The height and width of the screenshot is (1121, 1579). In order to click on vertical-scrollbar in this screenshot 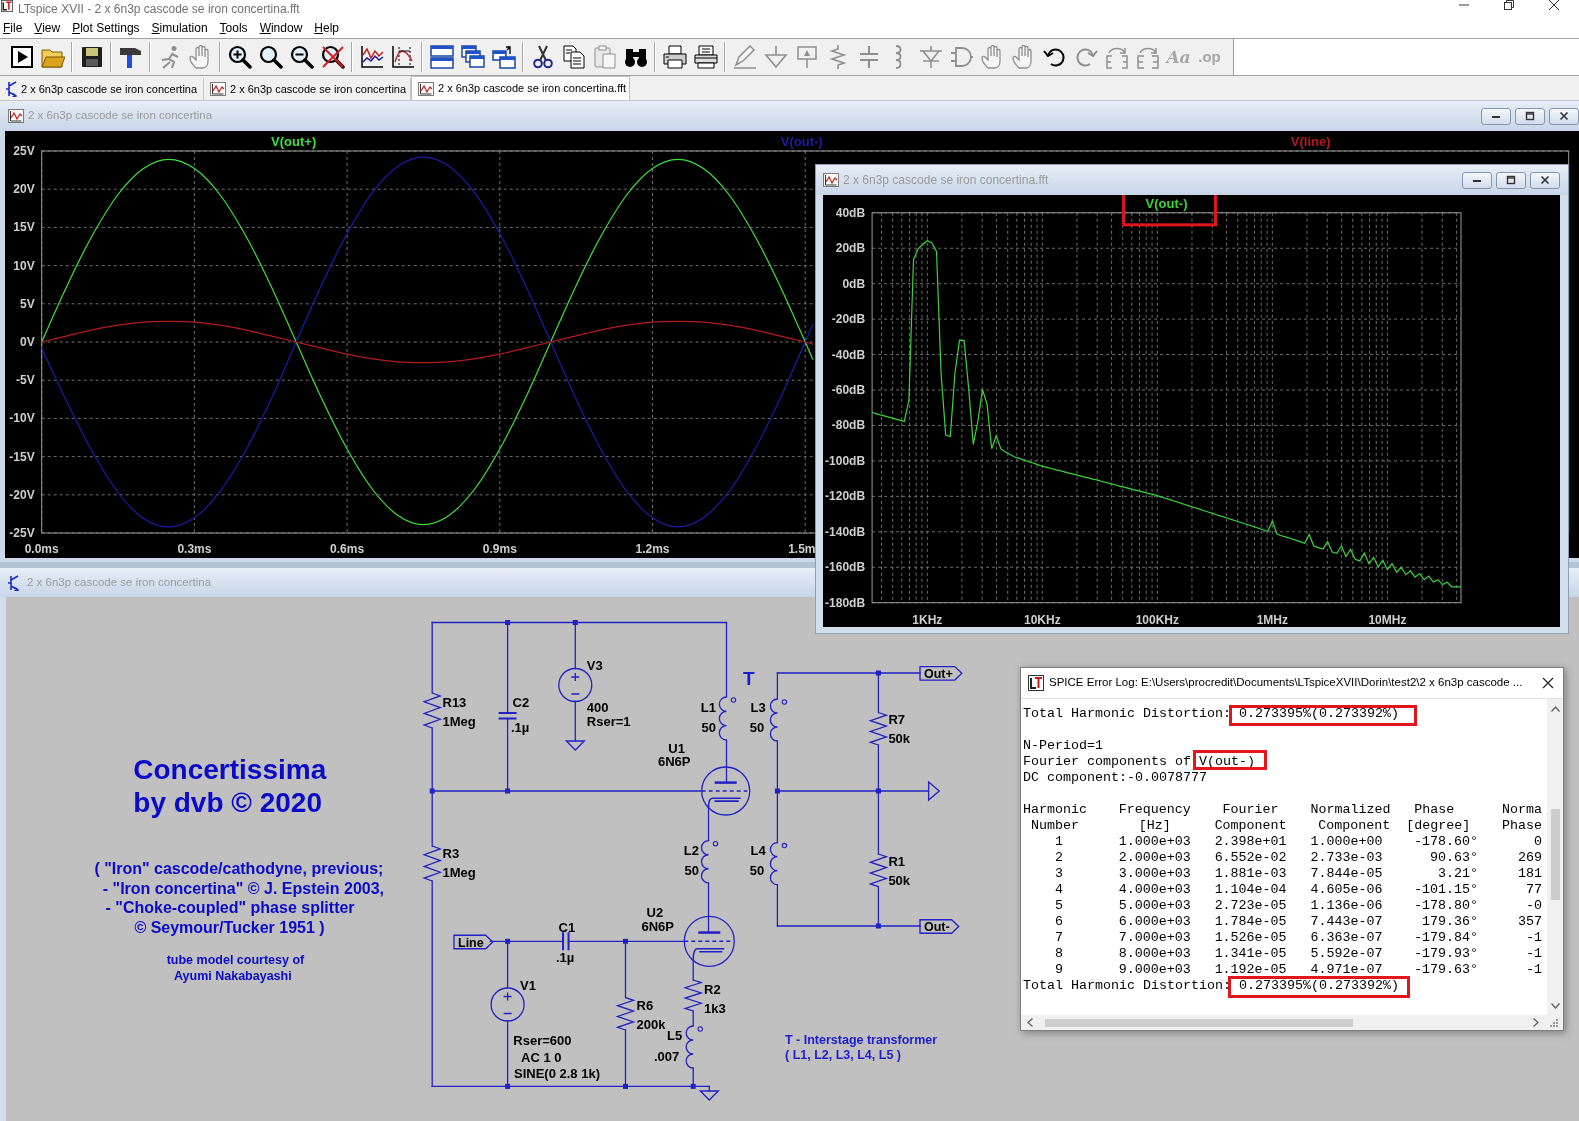, I will do `click(1555, 857)`.